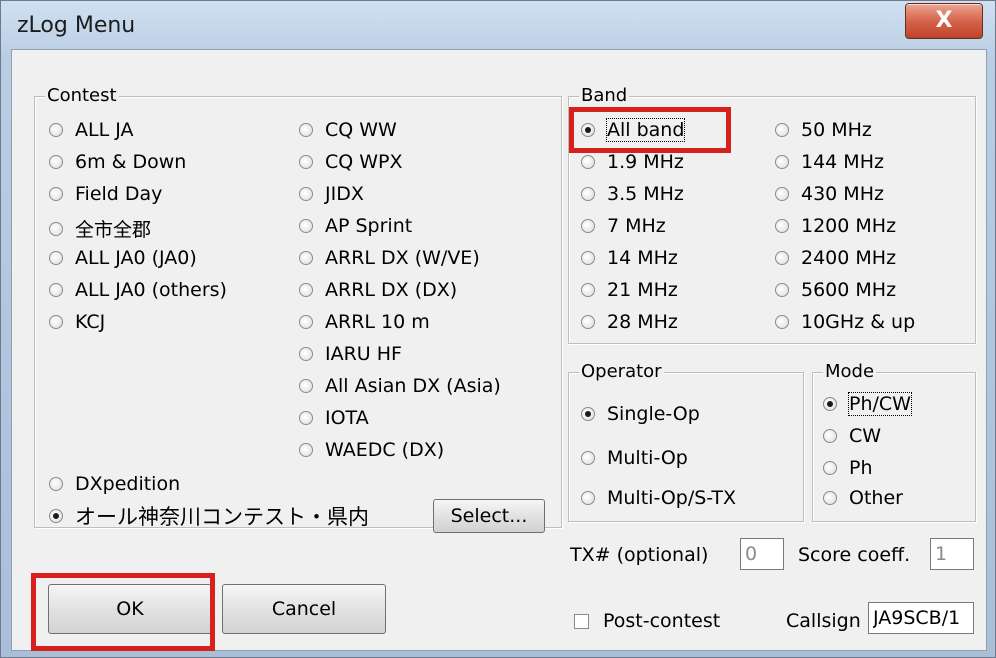  Describe the element at coordinates (762, 554) in the screenshot. I see `tx-field` at that location.